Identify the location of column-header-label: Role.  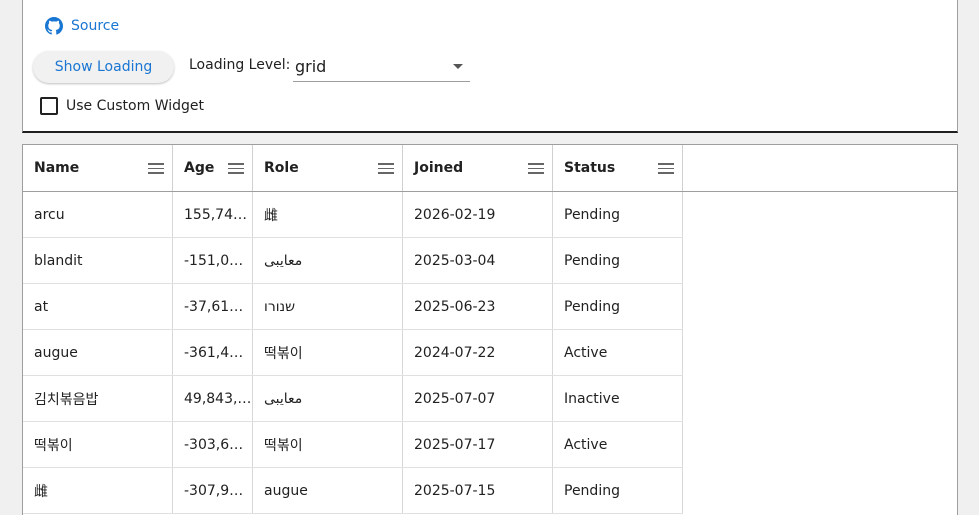
(281, 168).